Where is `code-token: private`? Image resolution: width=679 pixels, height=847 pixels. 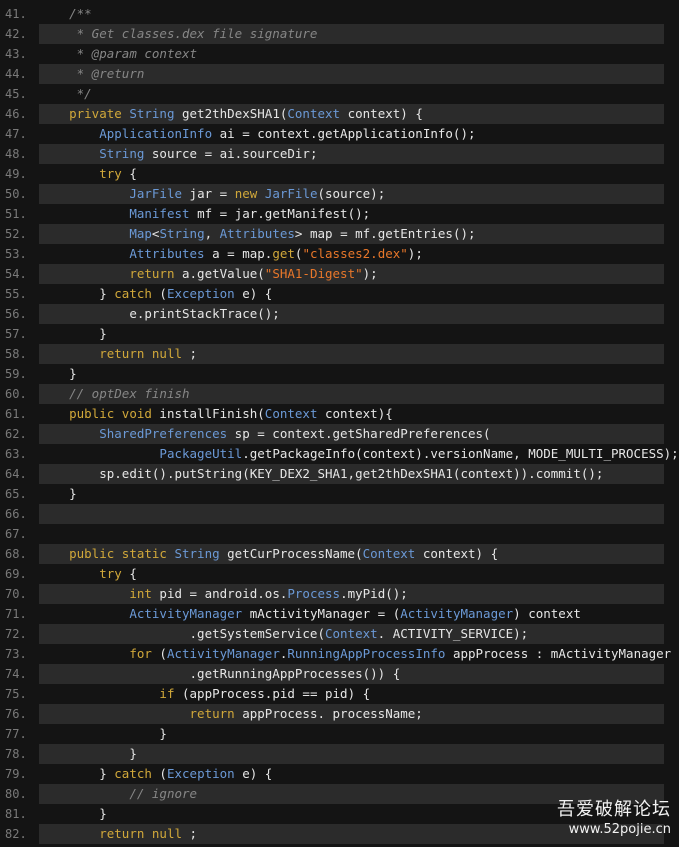
code-token: private is located at coordinates (99, 113).